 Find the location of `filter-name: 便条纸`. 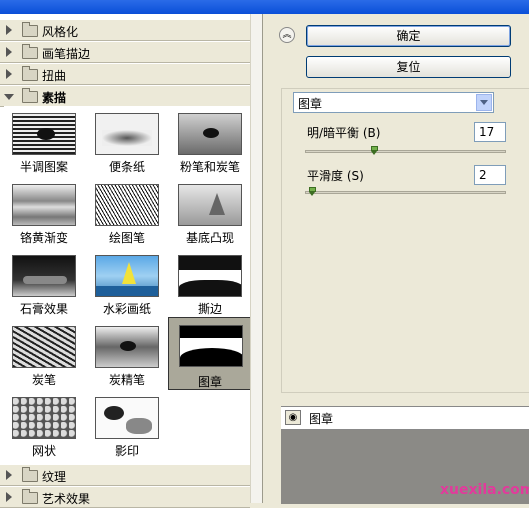

filter-name: 便条纸 is located at coordinates (126, 167).